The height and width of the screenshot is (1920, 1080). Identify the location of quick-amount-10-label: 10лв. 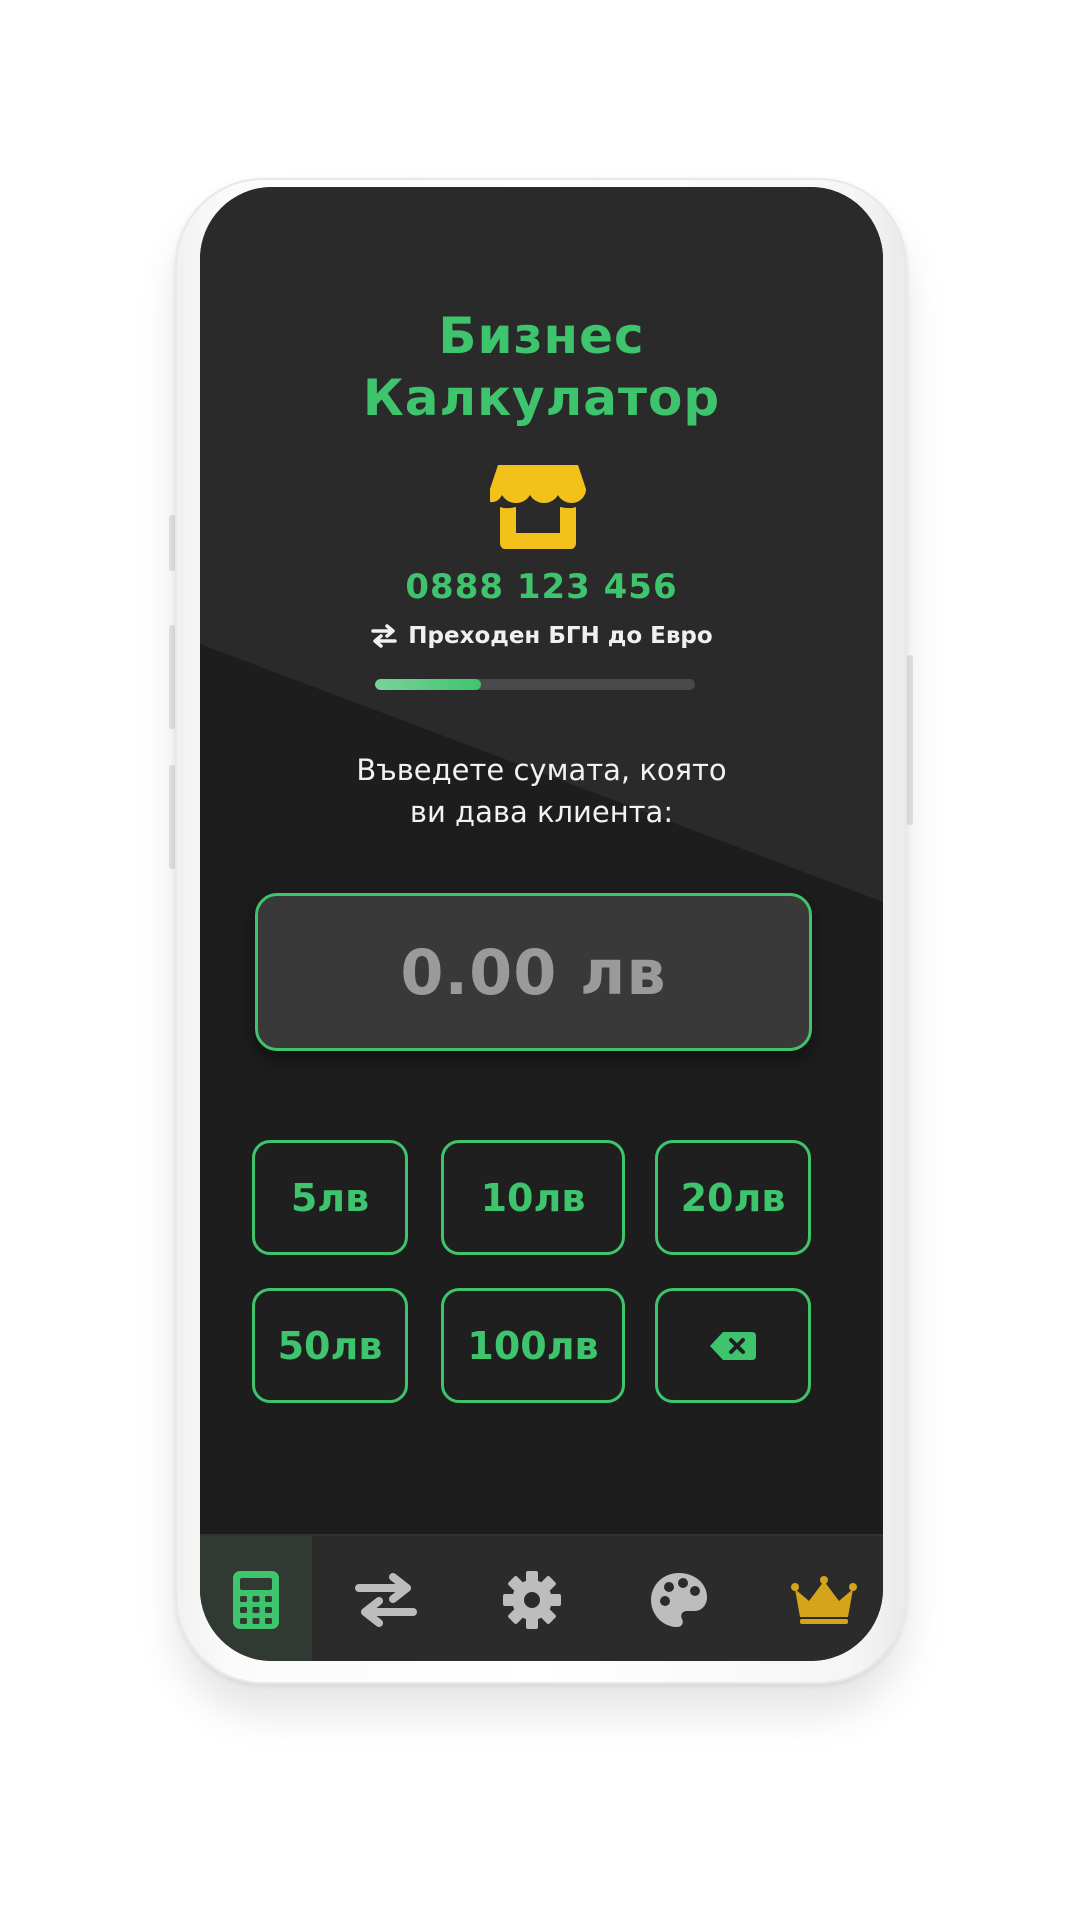
(533, 1197).